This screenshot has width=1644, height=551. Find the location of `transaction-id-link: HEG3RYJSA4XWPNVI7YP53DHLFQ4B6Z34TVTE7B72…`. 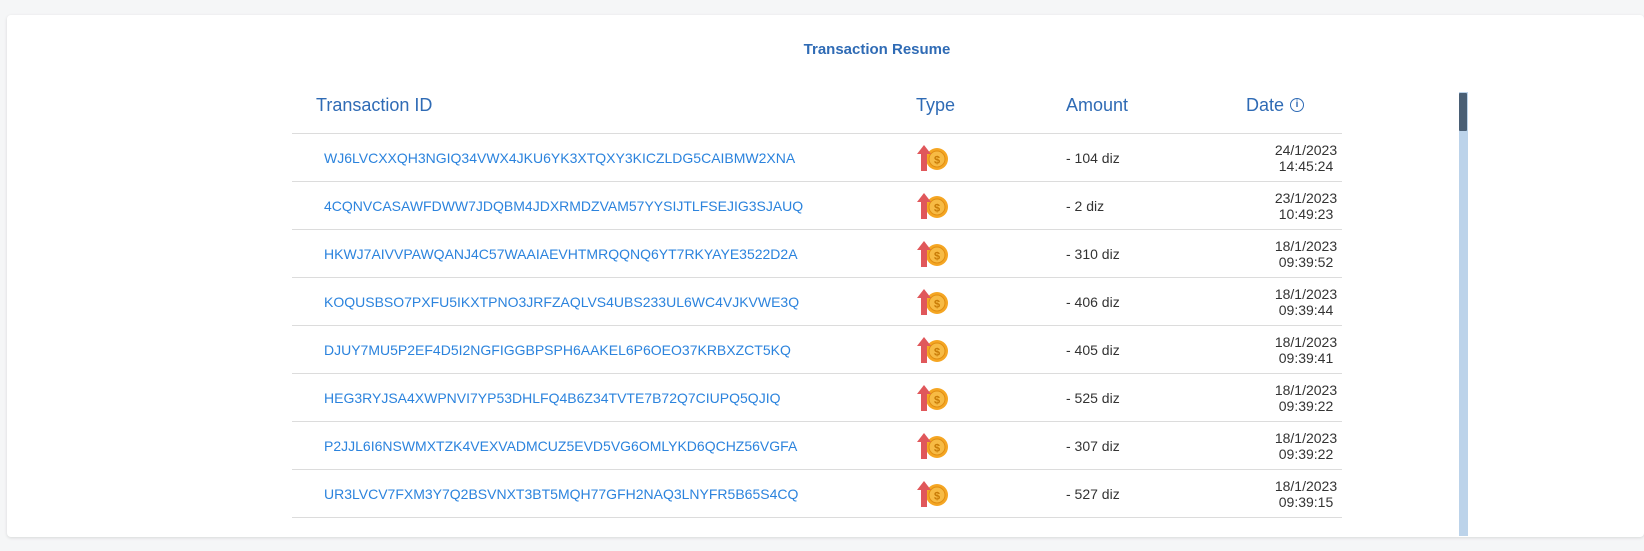

transaction-id-link: HEG3RYJSA4XWPNVI7YP53DHLFQ4B6Z34TVTE7B72… is located at coordinates (604, 397).